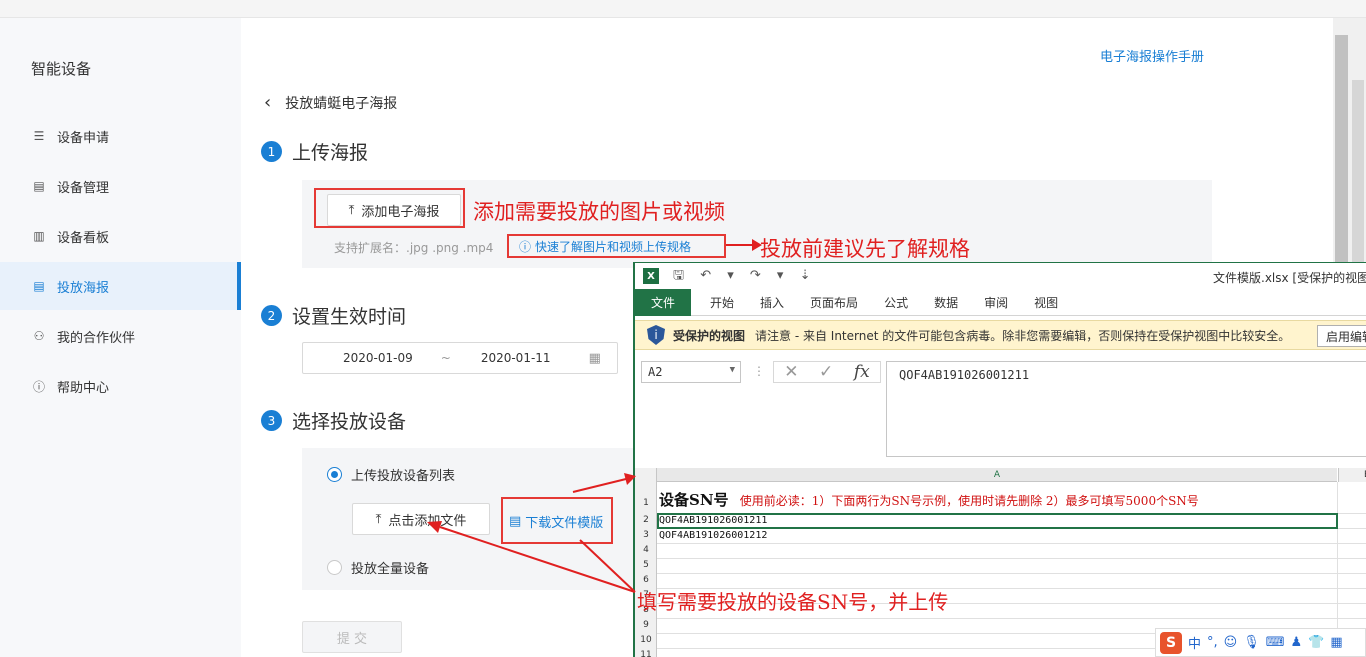  What do you see at coordinates (1297, 642) in the screenshot?
I see `user-icon: ♟` at bounding box center [1297, 642].